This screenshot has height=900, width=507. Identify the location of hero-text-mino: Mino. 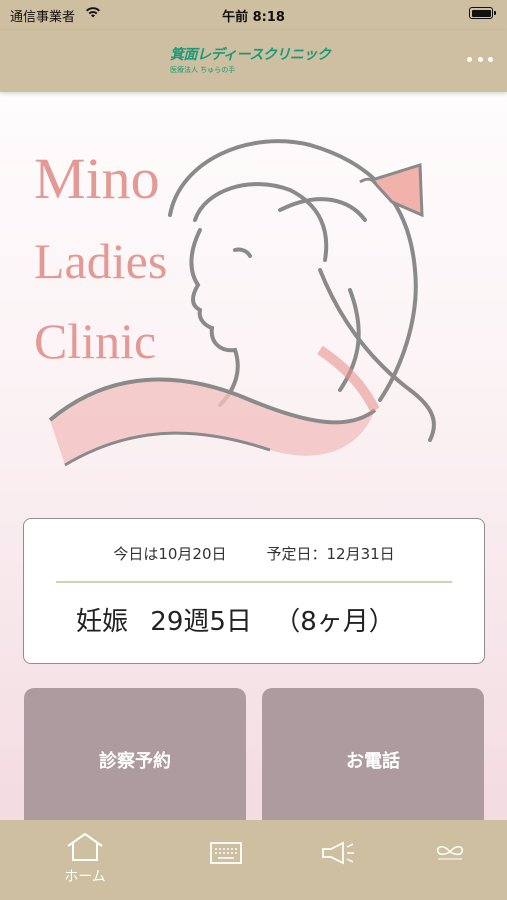
(97, 178).